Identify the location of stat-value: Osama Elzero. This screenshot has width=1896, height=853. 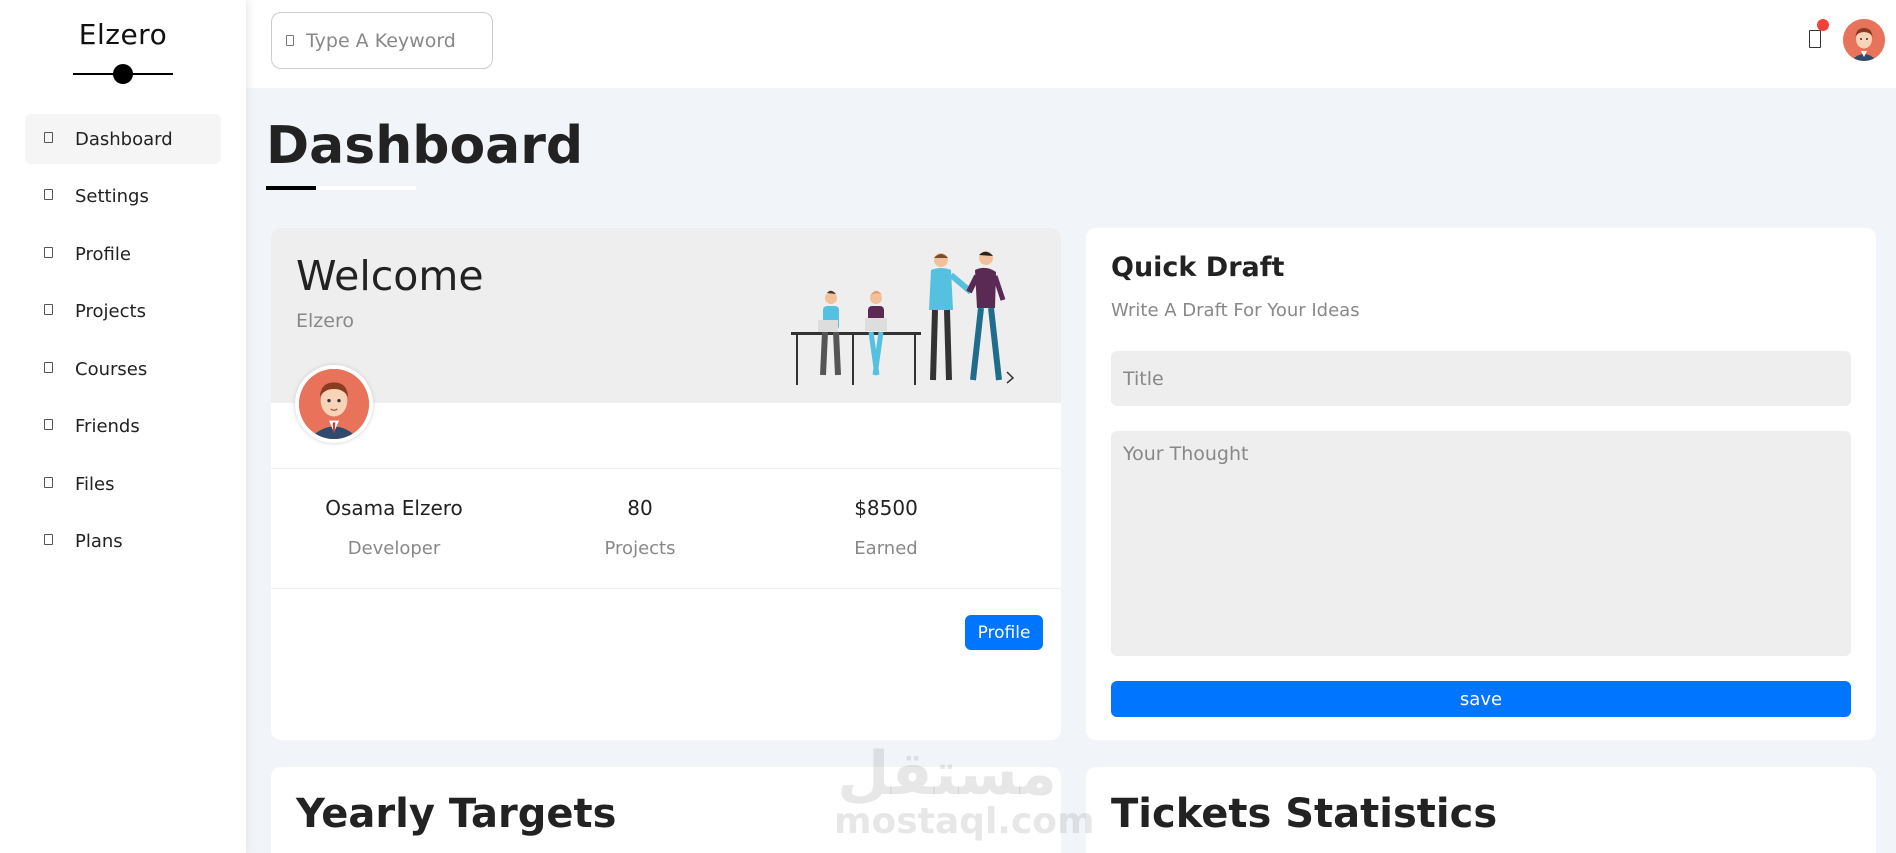
(394, 508).